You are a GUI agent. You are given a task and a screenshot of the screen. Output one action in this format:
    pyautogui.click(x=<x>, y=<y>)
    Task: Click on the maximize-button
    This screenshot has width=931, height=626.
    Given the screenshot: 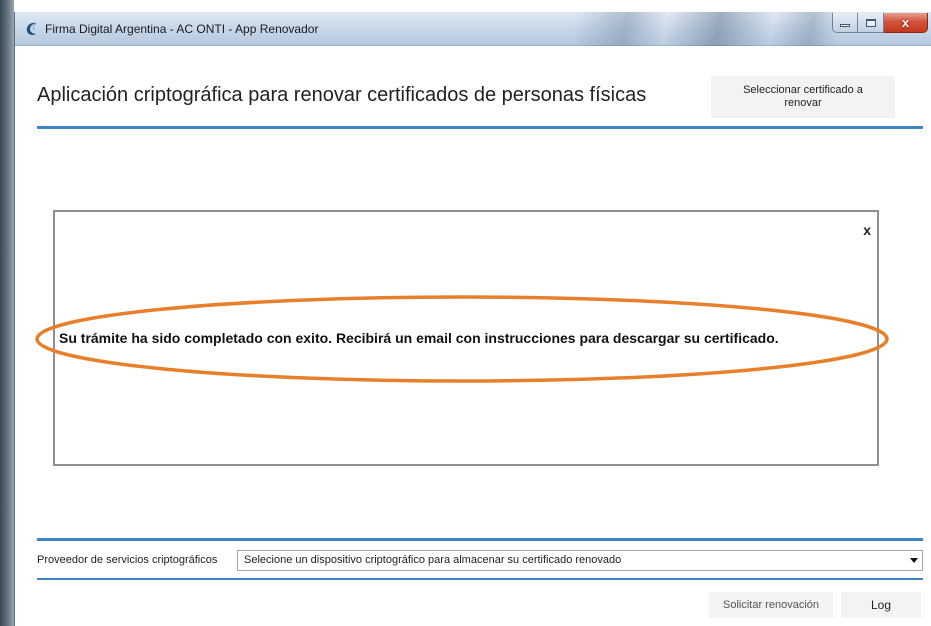 What is the action you would take?
    pyautogui.click(x=871, y=23)
    